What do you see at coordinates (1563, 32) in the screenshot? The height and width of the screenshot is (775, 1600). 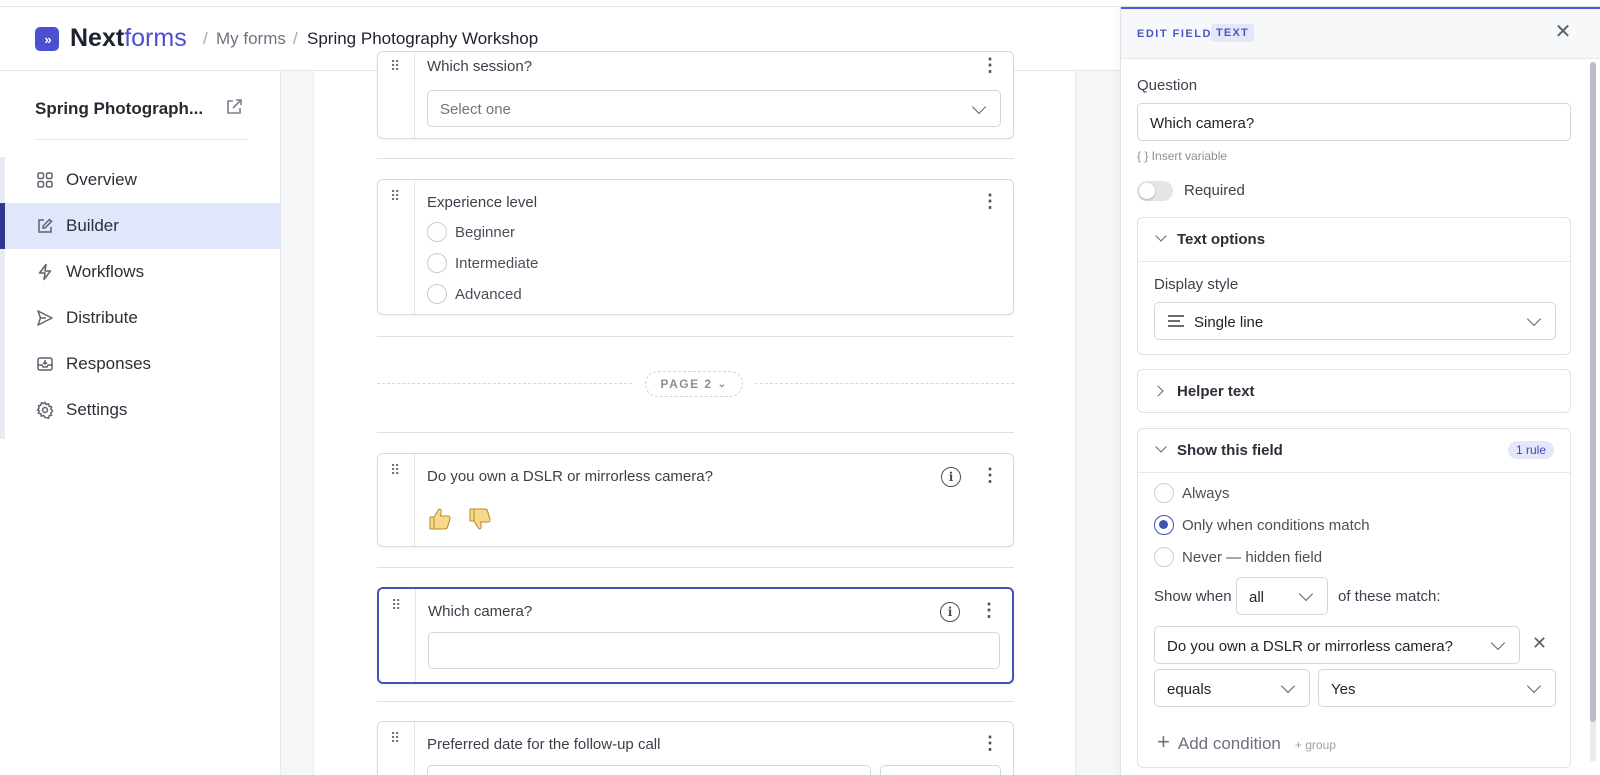 I see `close-icon: ✕` at bounding box center [1563, 32].